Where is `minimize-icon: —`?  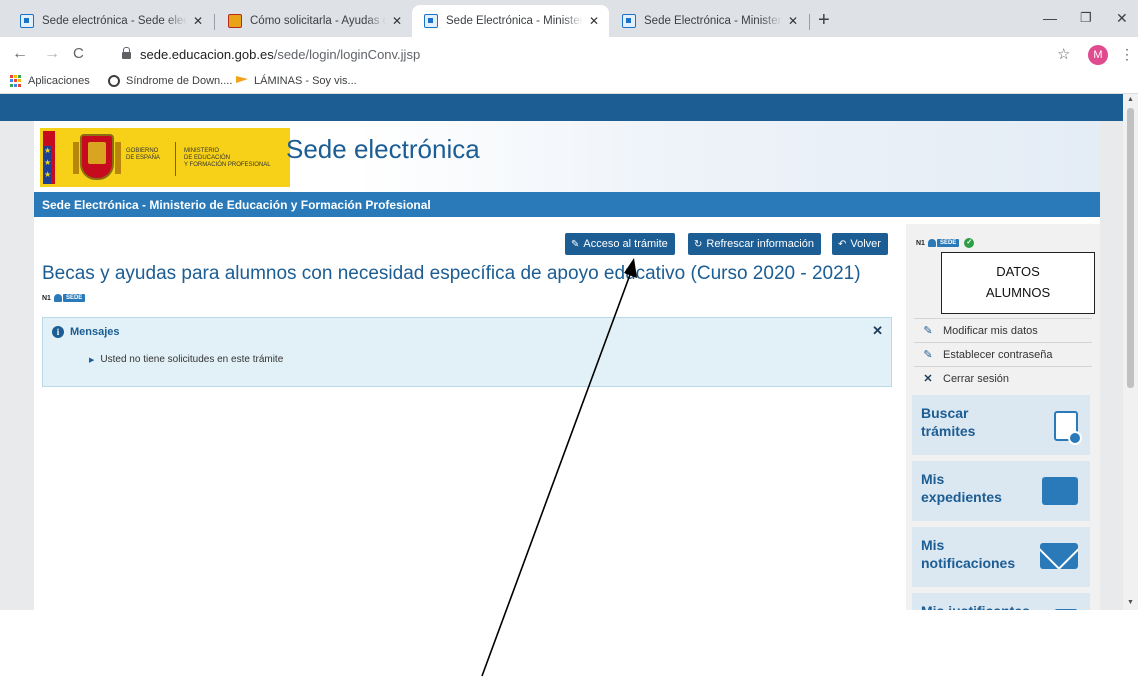
minimize-icon: — is located at coordinates (1050, 18).